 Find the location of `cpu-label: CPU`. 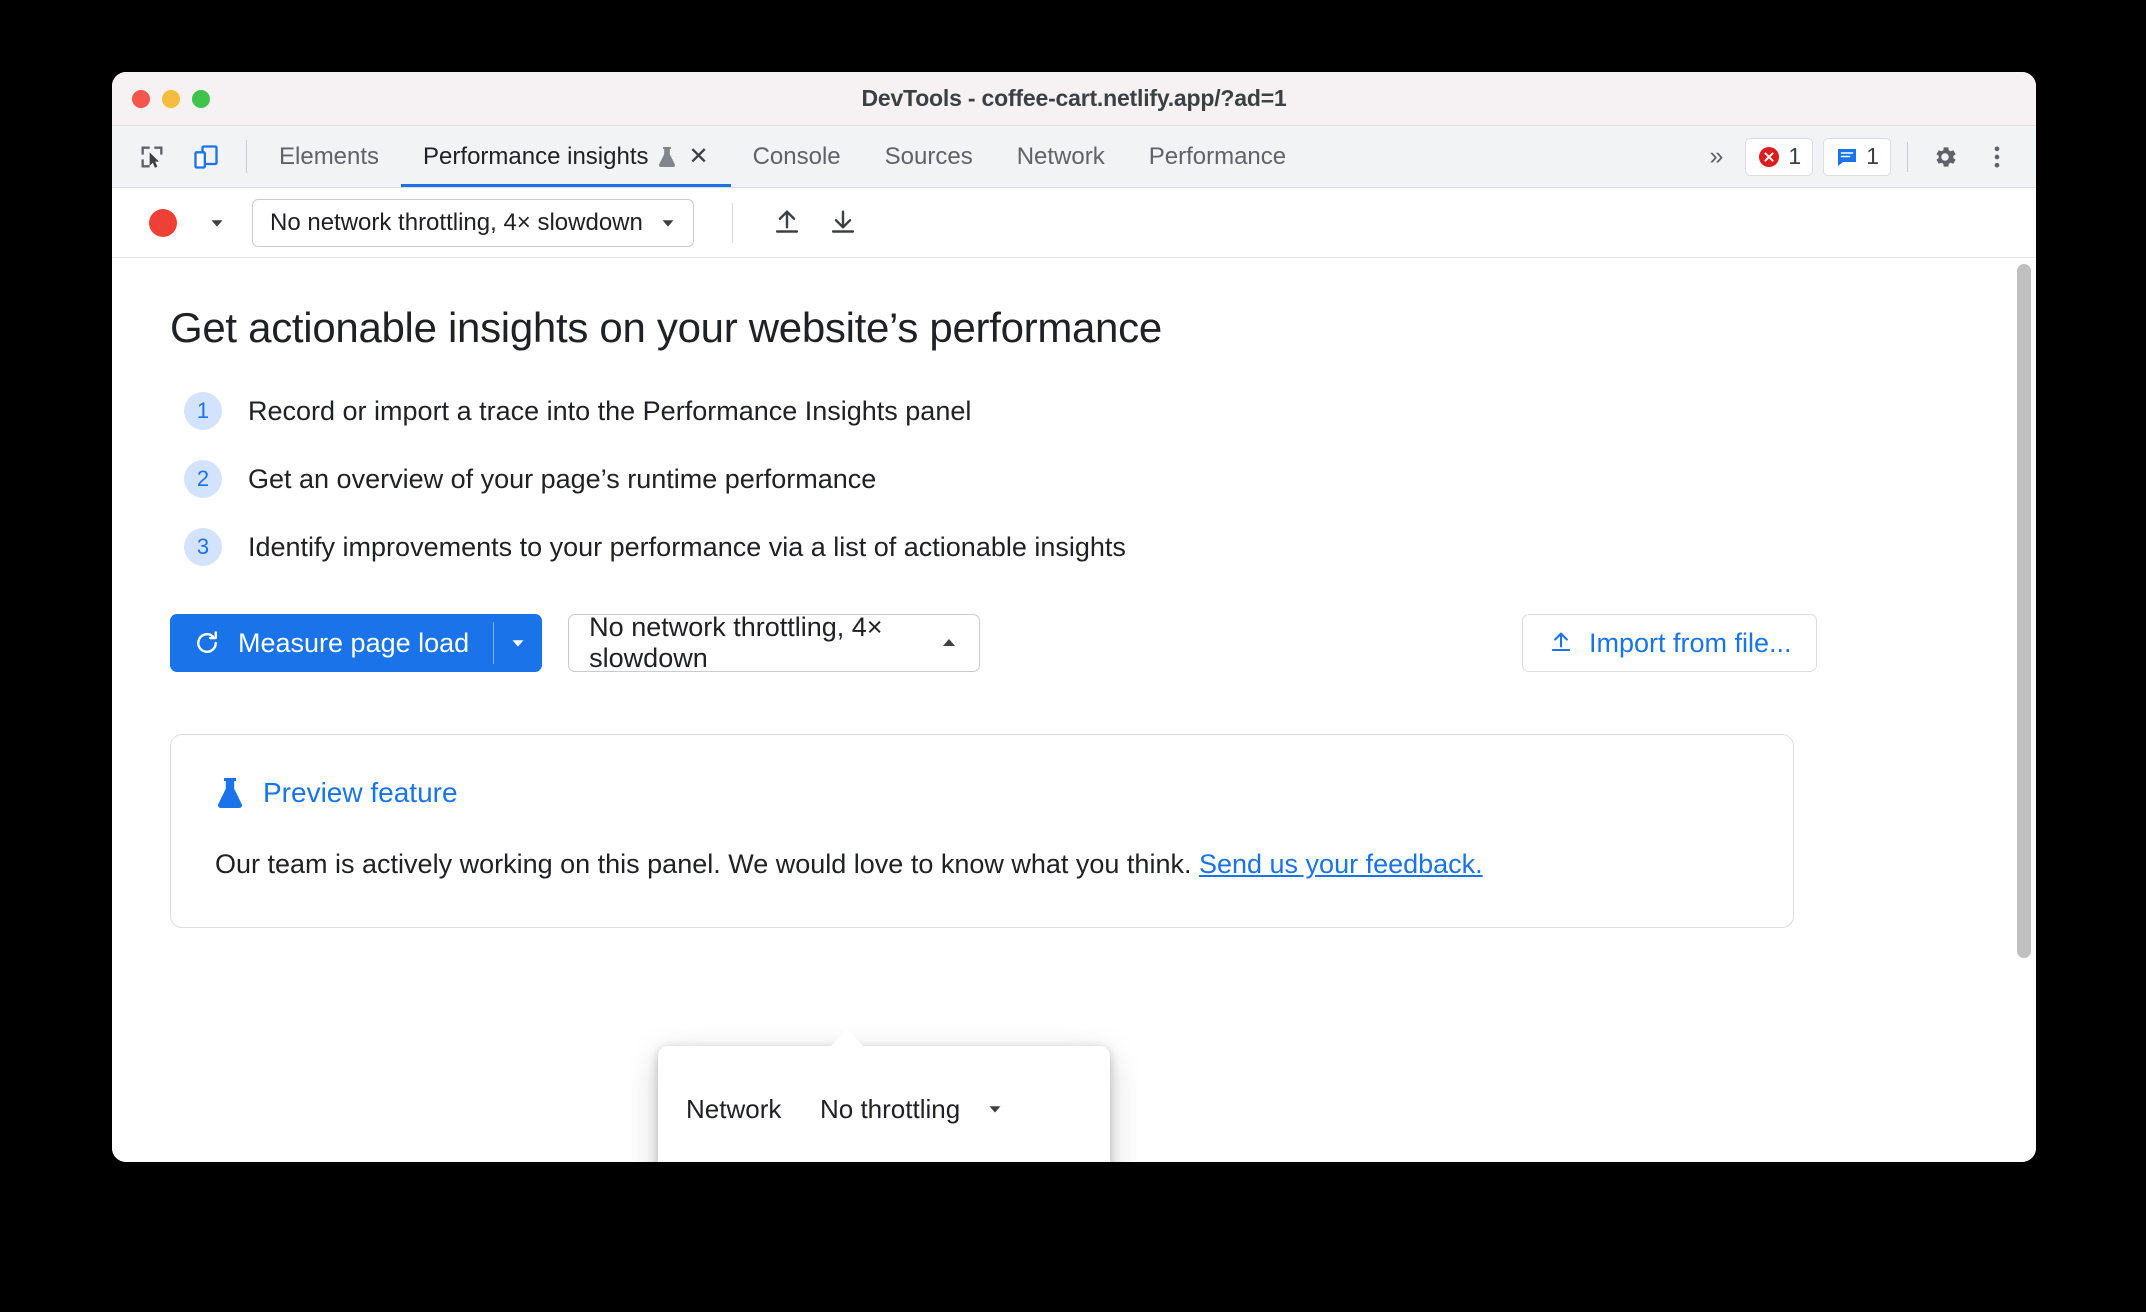

cpu-label: CPU is located at coordinates (753, 1162).